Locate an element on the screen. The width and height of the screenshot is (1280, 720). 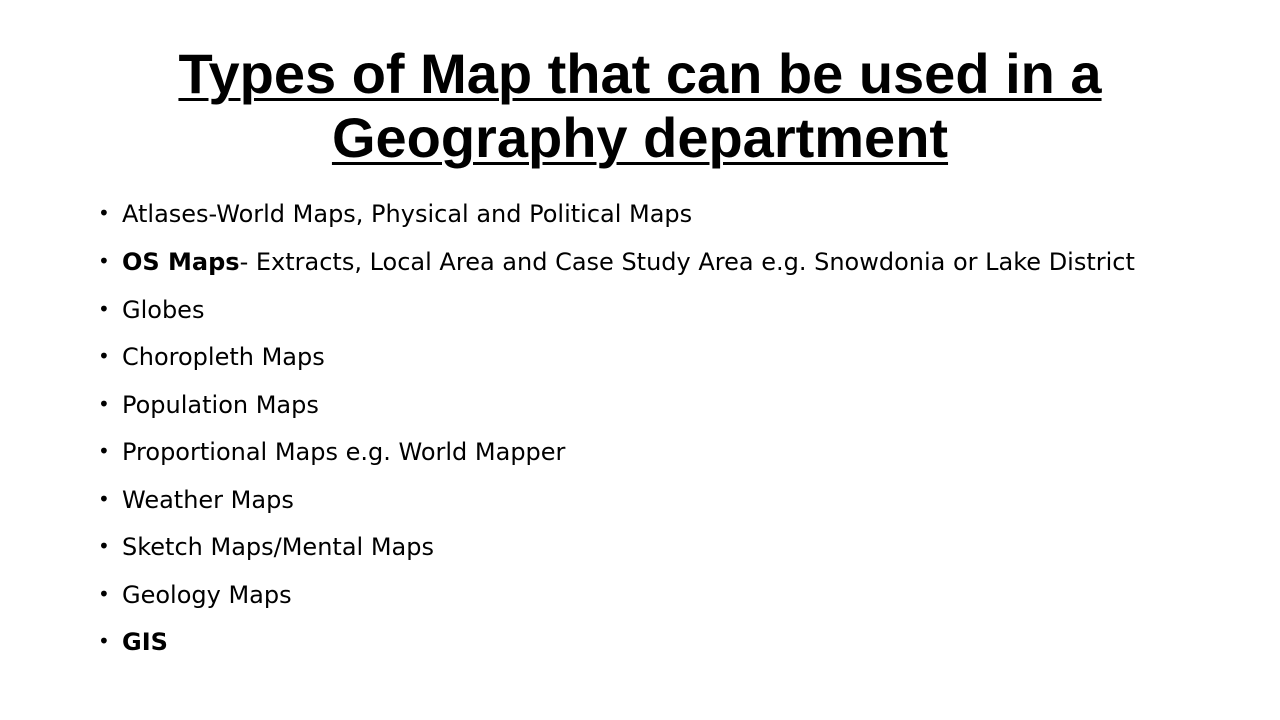
bullet-item-choropleth: • Choropleth Maps is located at coordinates (638, 357).